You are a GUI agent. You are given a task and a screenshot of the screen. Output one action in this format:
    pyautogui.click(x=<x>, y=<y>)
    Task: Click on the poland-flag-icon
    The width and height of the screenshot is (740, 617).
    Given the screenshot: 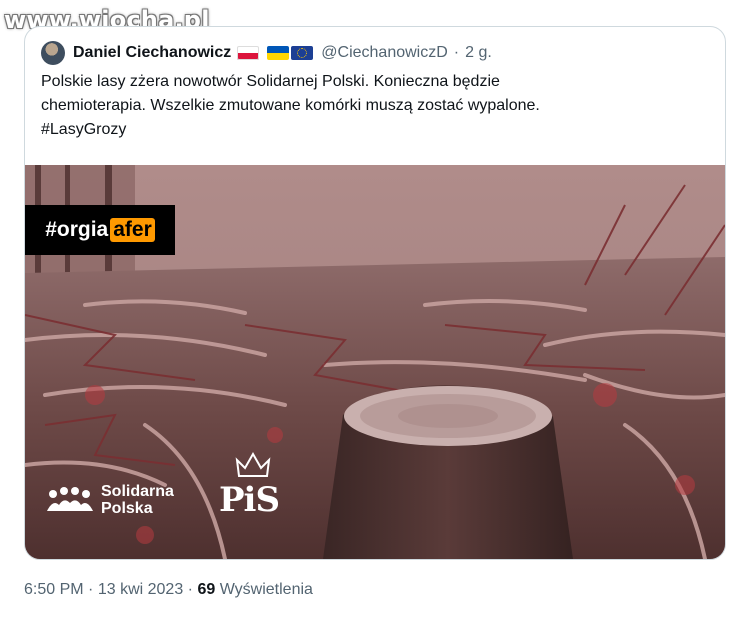 What is the action you would take?
    pyautogui.click(x=248, y=53)
    